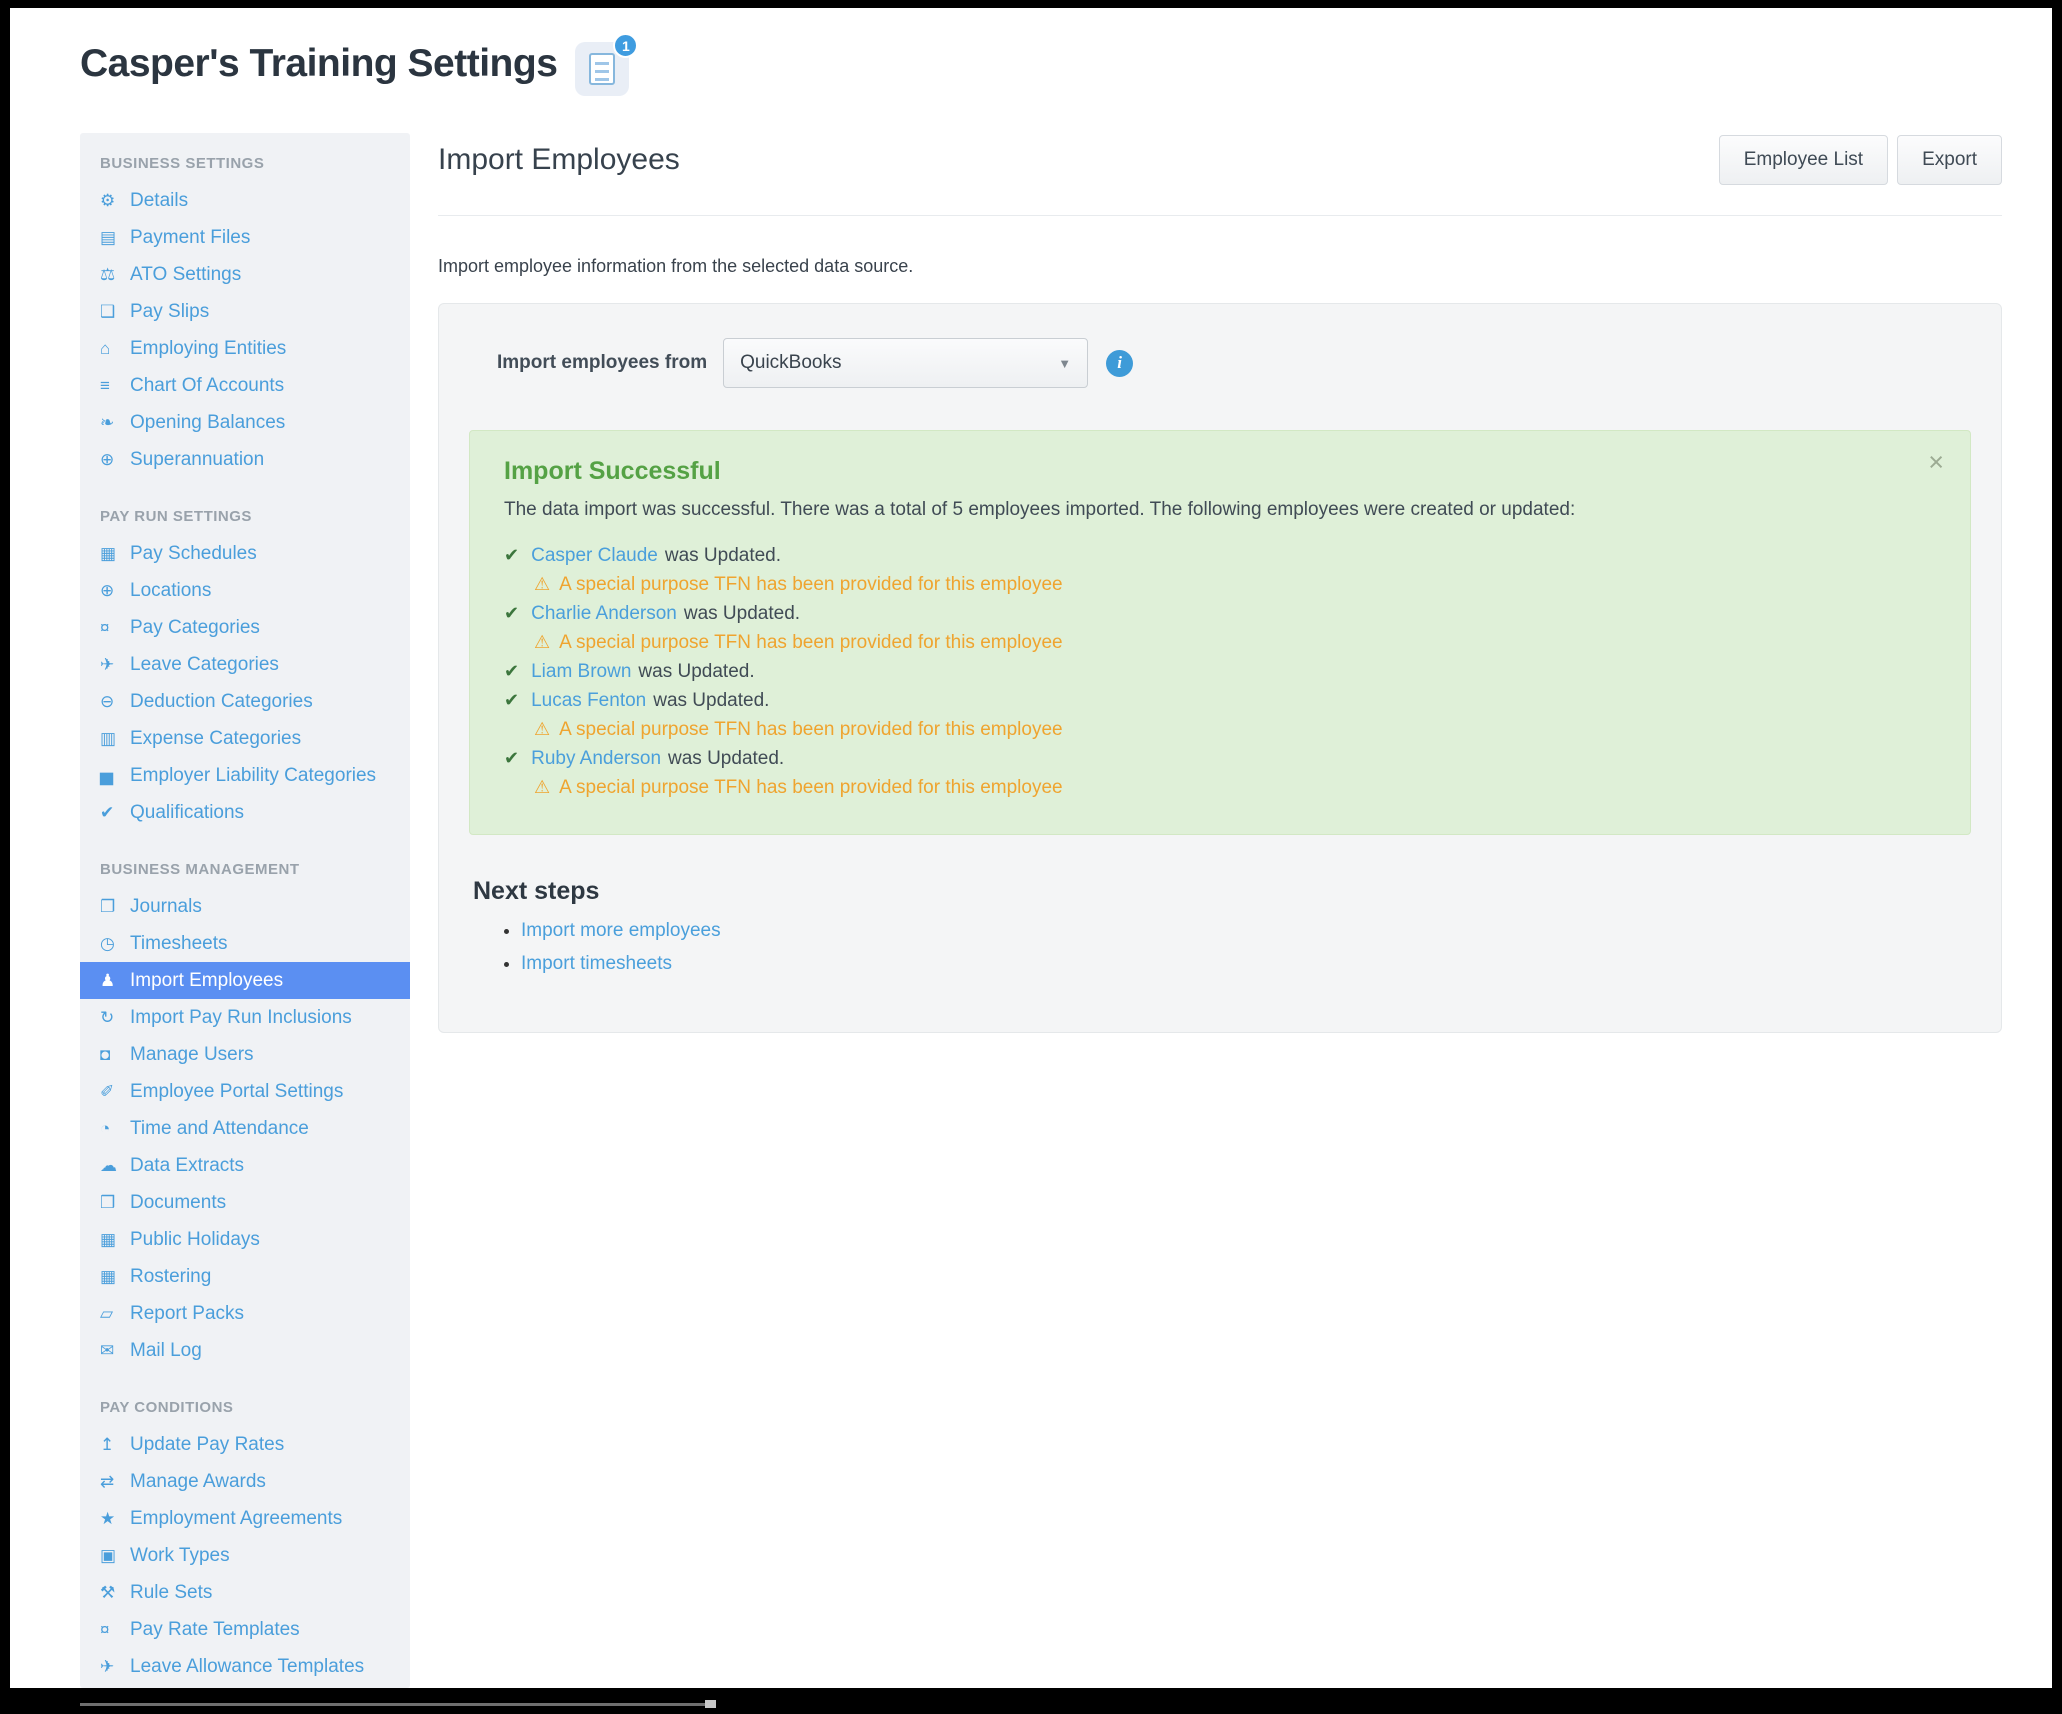 This screenshot has height=1714, width=2062. Describe the element at coordinates (245, 1276) in the screenshot. I see `sidebar-item-rostering: ▦ Rostering` at that location.